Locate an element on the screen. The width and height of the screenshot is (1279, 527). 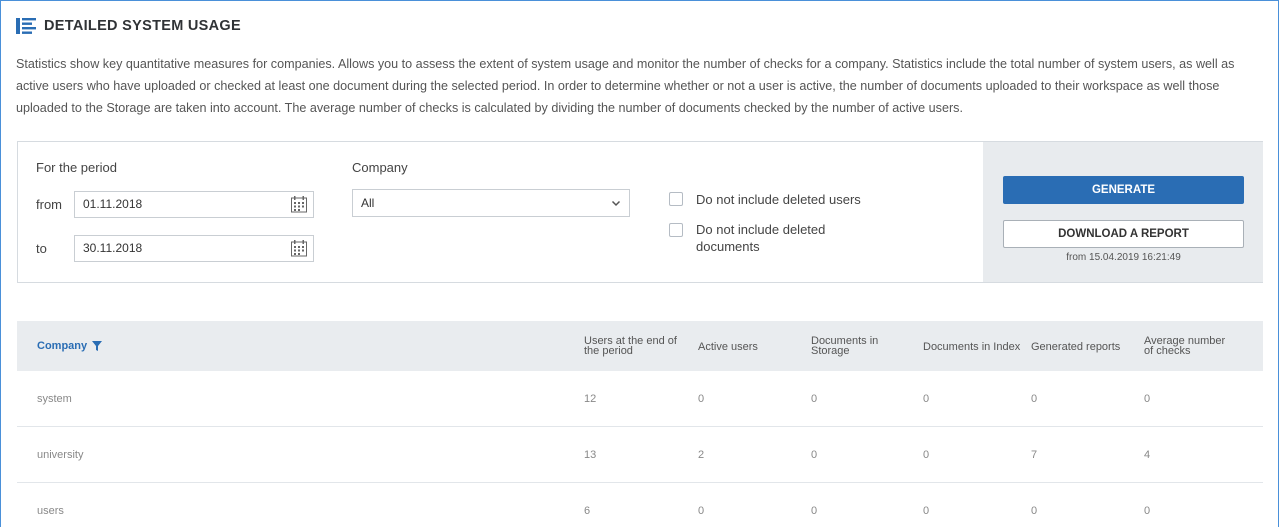
exclude-deleted-docs-checkbox is located at coordinates (676, 230).